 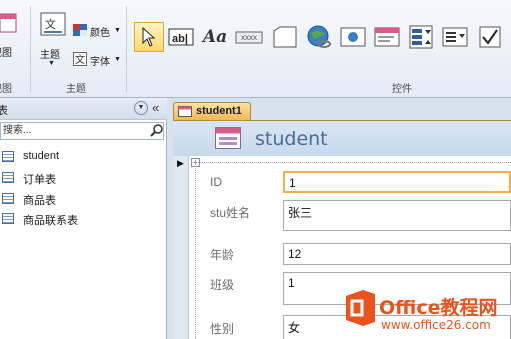 What do you see at coordinates (219, 111) in the screenshot?
I see `tab-label: student1` at bounding box center [219, 111].